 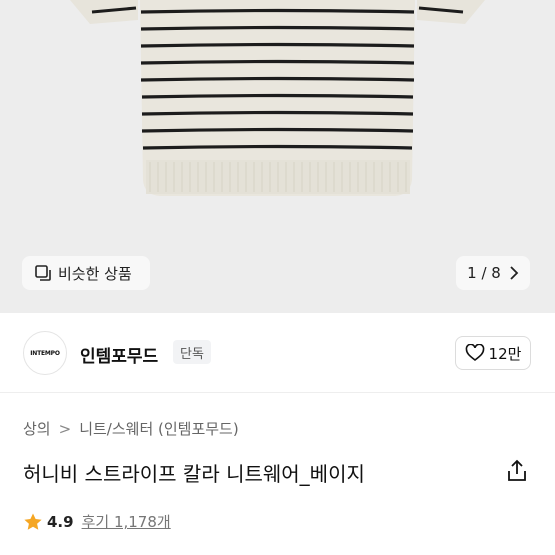 What do you see at coordinates (60, 521) in the screenshot?
I see `rating-value: 4.9` at bounding box center [60, 521].